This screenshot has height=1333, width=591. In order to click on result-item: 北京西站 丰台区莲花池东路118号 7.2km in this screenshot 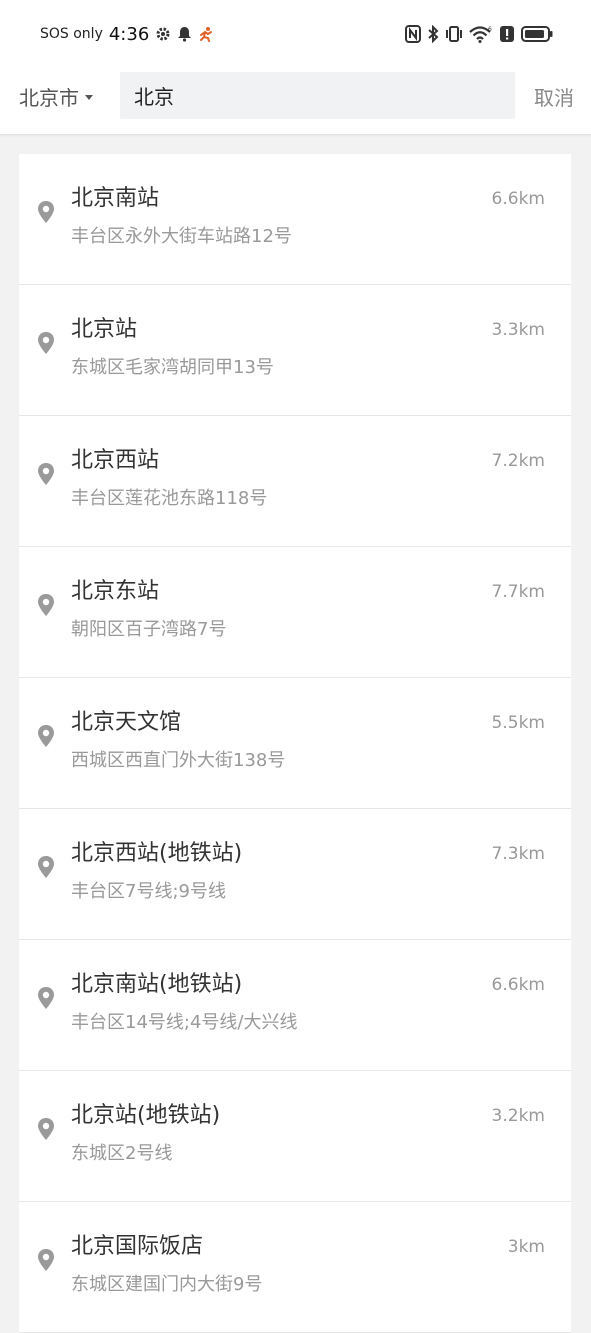, I will do `click(295, 481)`.